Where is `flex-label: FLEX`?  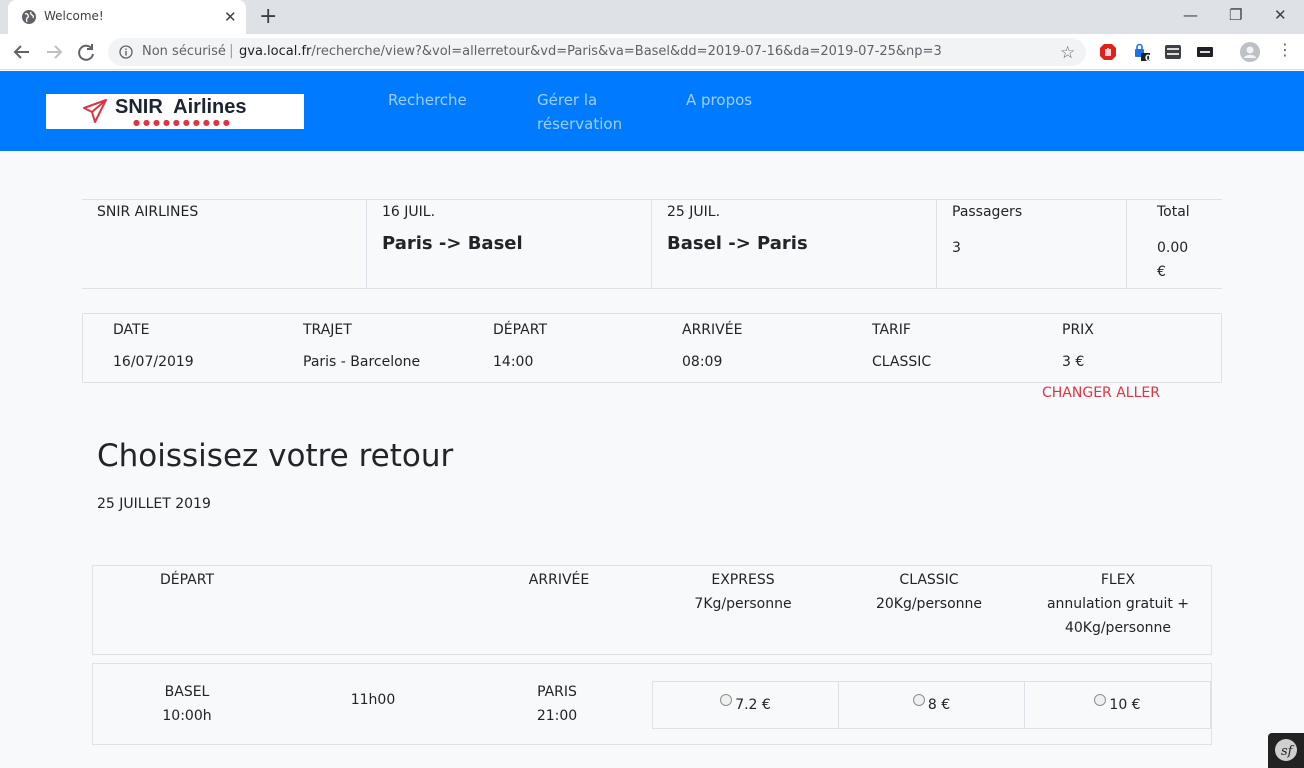 flex-label: FLEX is located at coordinates (1118, 580).